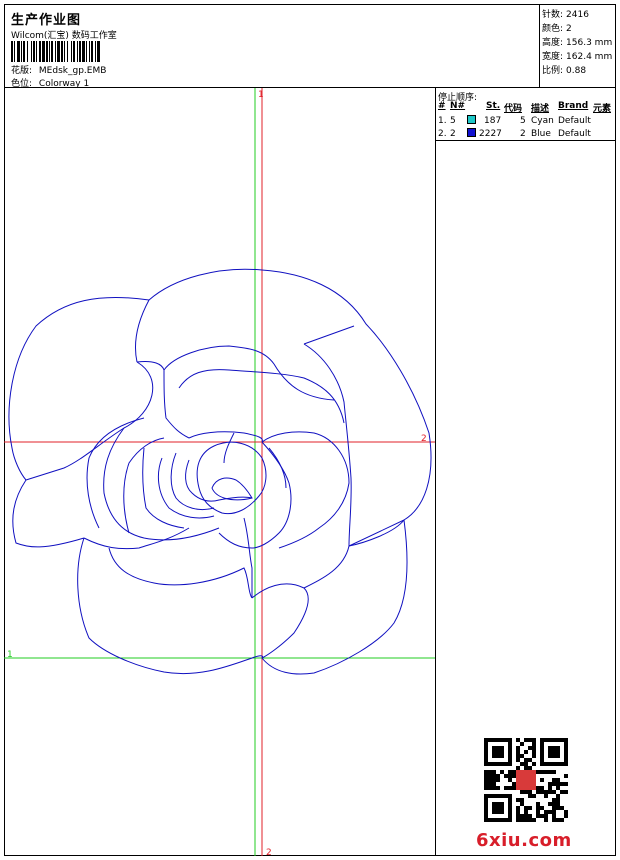 Image resolution: width=620 pixels, height=860 pixels. What do you see at coordinates (526, 140) in the screenshot?
I see `table-bottom-rule` at bounding box center [526, 140].